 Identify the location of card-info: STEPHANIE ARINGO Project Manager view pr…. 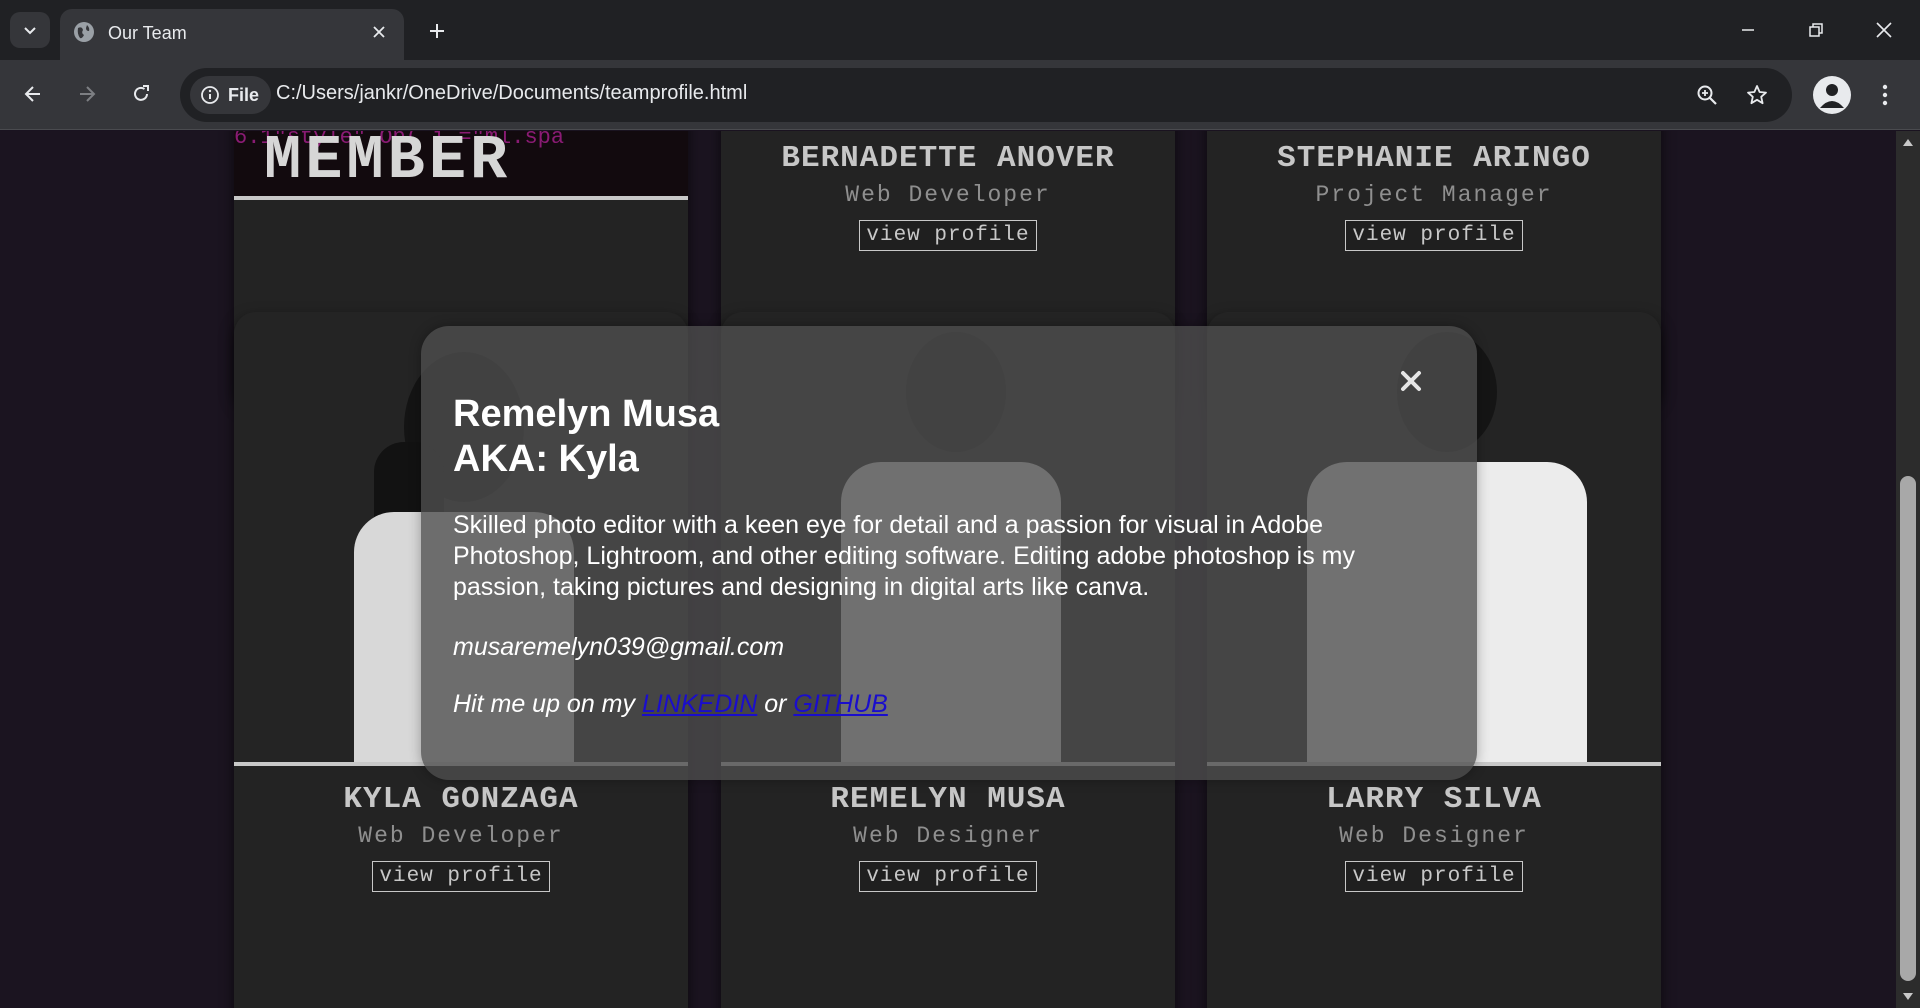
(1434, 196).